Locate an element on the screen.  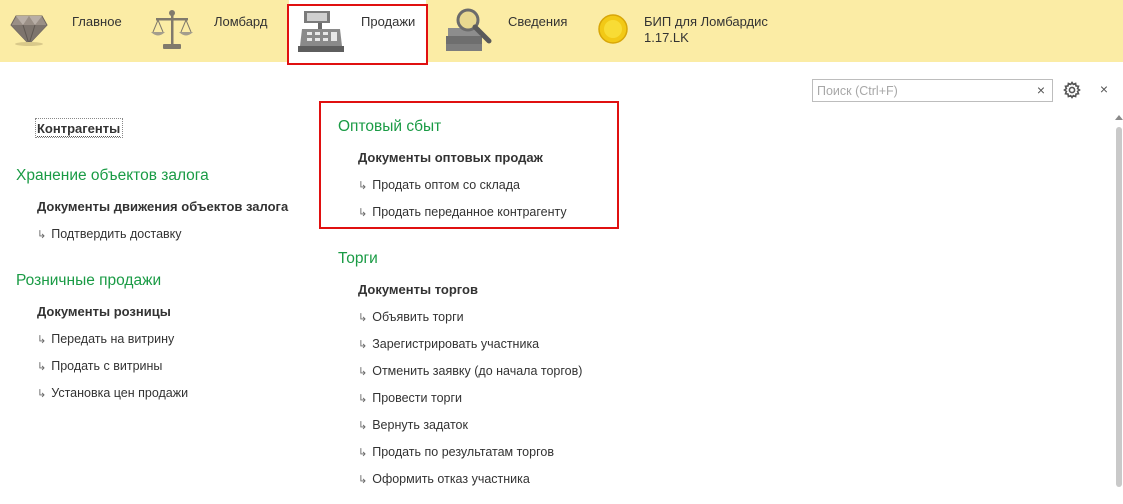
command-label: Оформить отказ участника is located at coordinates (451, 479).